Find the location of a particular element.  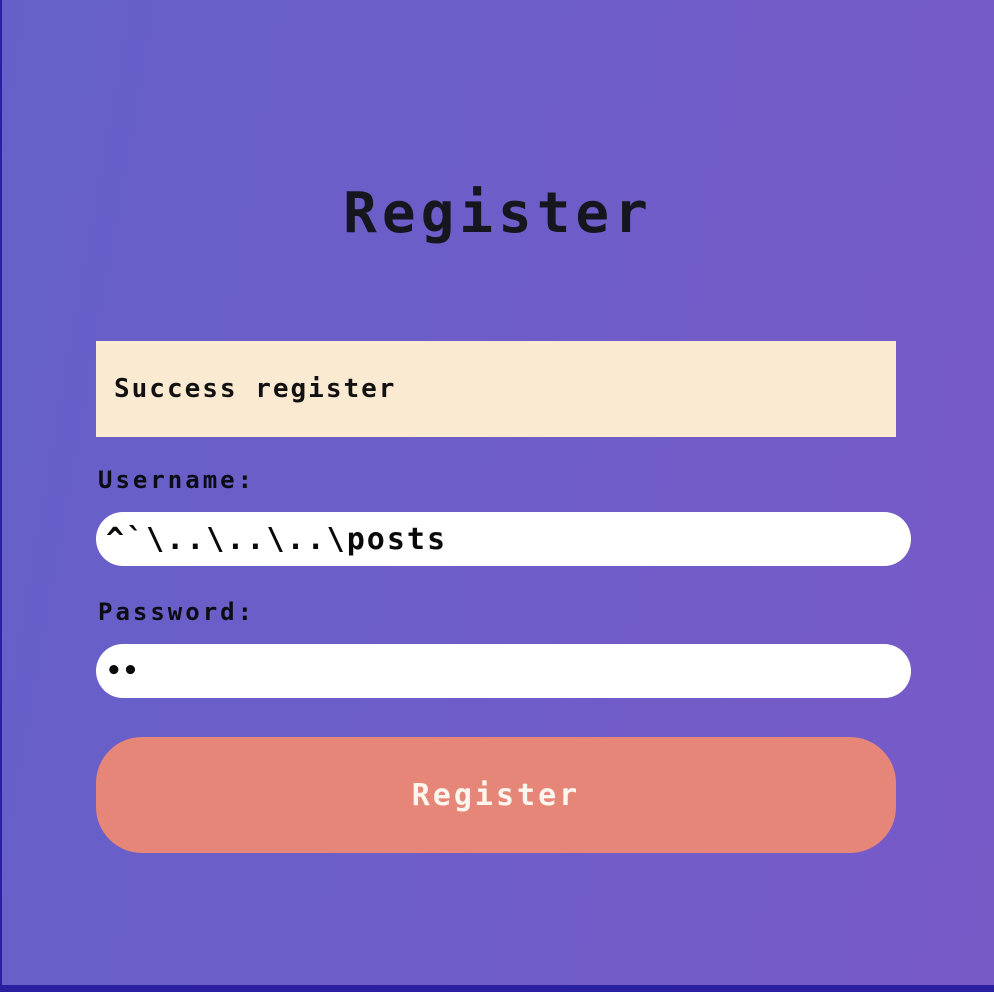

username-input: ^`\..\..\..\posts is located at coordinates (503, 539).